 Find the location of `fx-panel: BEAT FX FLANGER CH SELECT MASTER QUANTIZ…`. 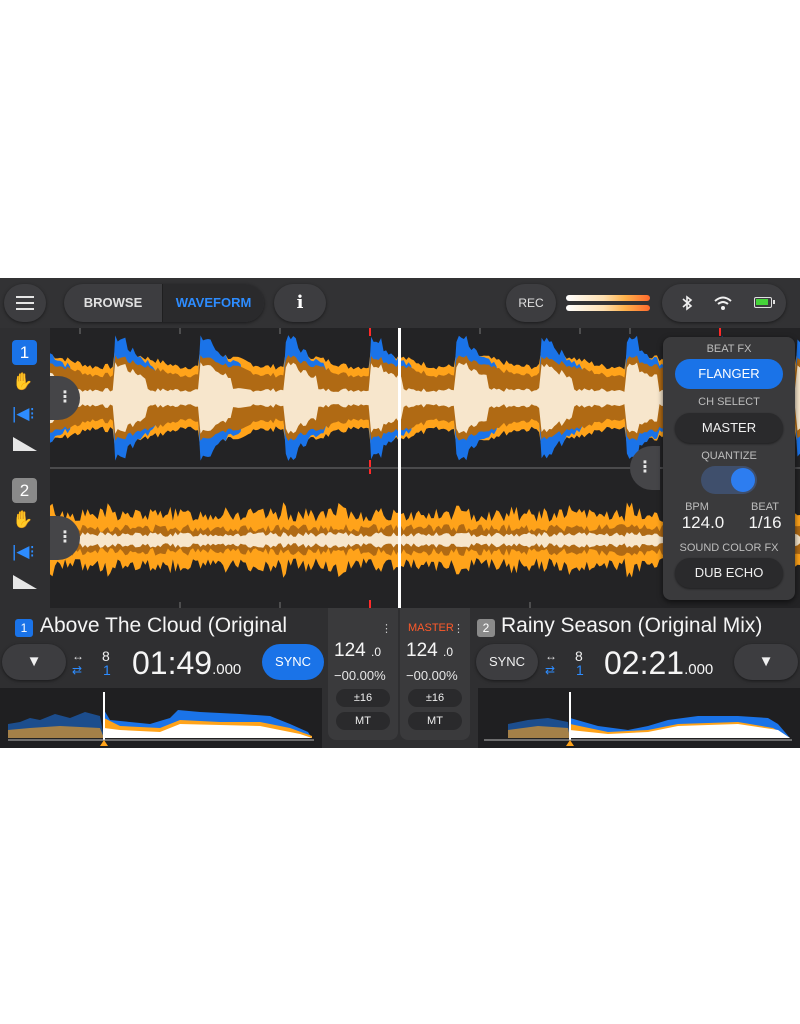

fx-panel: BEAT FX FLANGER CH SELECT MASTER QUANTIZ… is located at coordinates (729, 468).